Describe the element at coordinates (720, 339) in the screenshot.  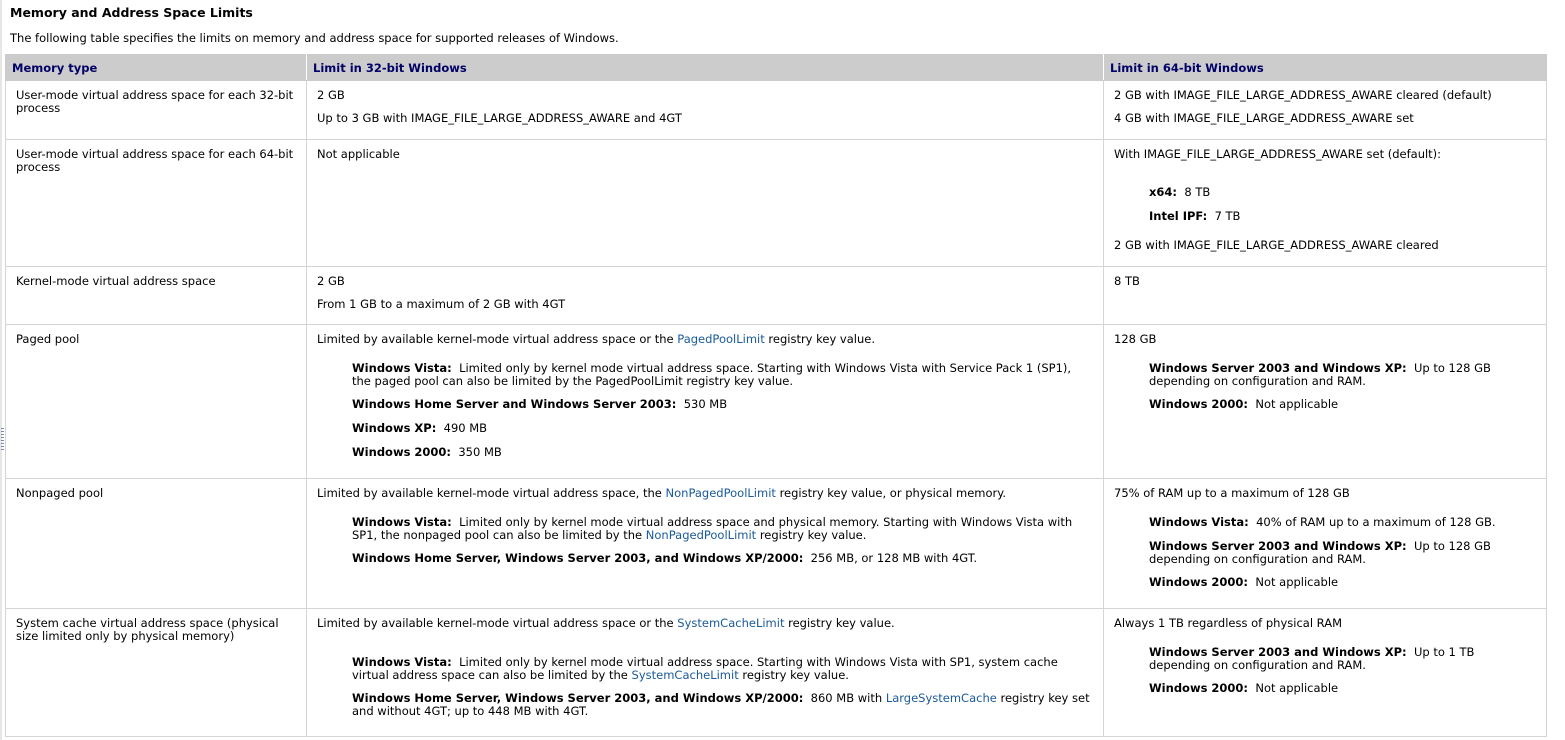
I see `paged-pool-limit-link: PagedPoolLimit` at that location.